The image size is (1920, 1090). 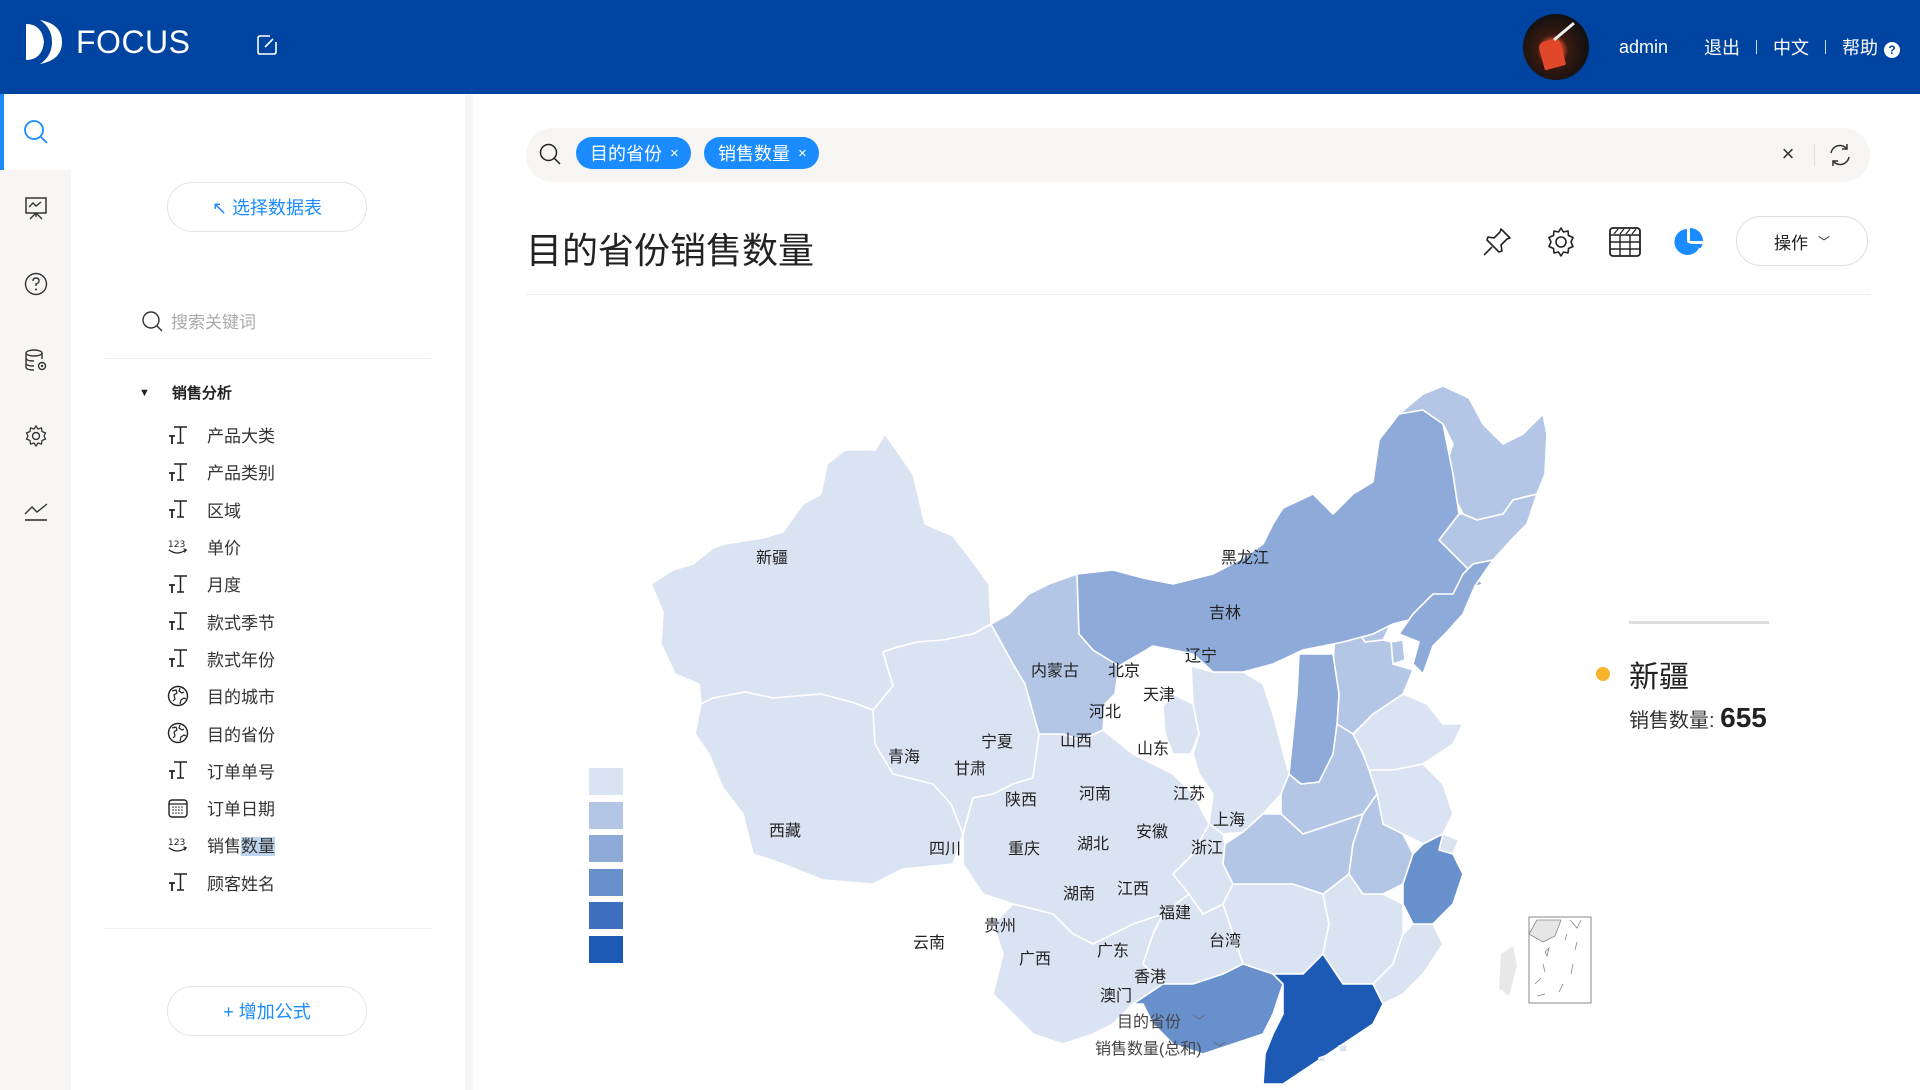 What do you see at coordinates (960, 47) in the screenshot?
I see `top-bar: FOCUS admin 退出 中文 帮助?` at bounding box center [960, 47].